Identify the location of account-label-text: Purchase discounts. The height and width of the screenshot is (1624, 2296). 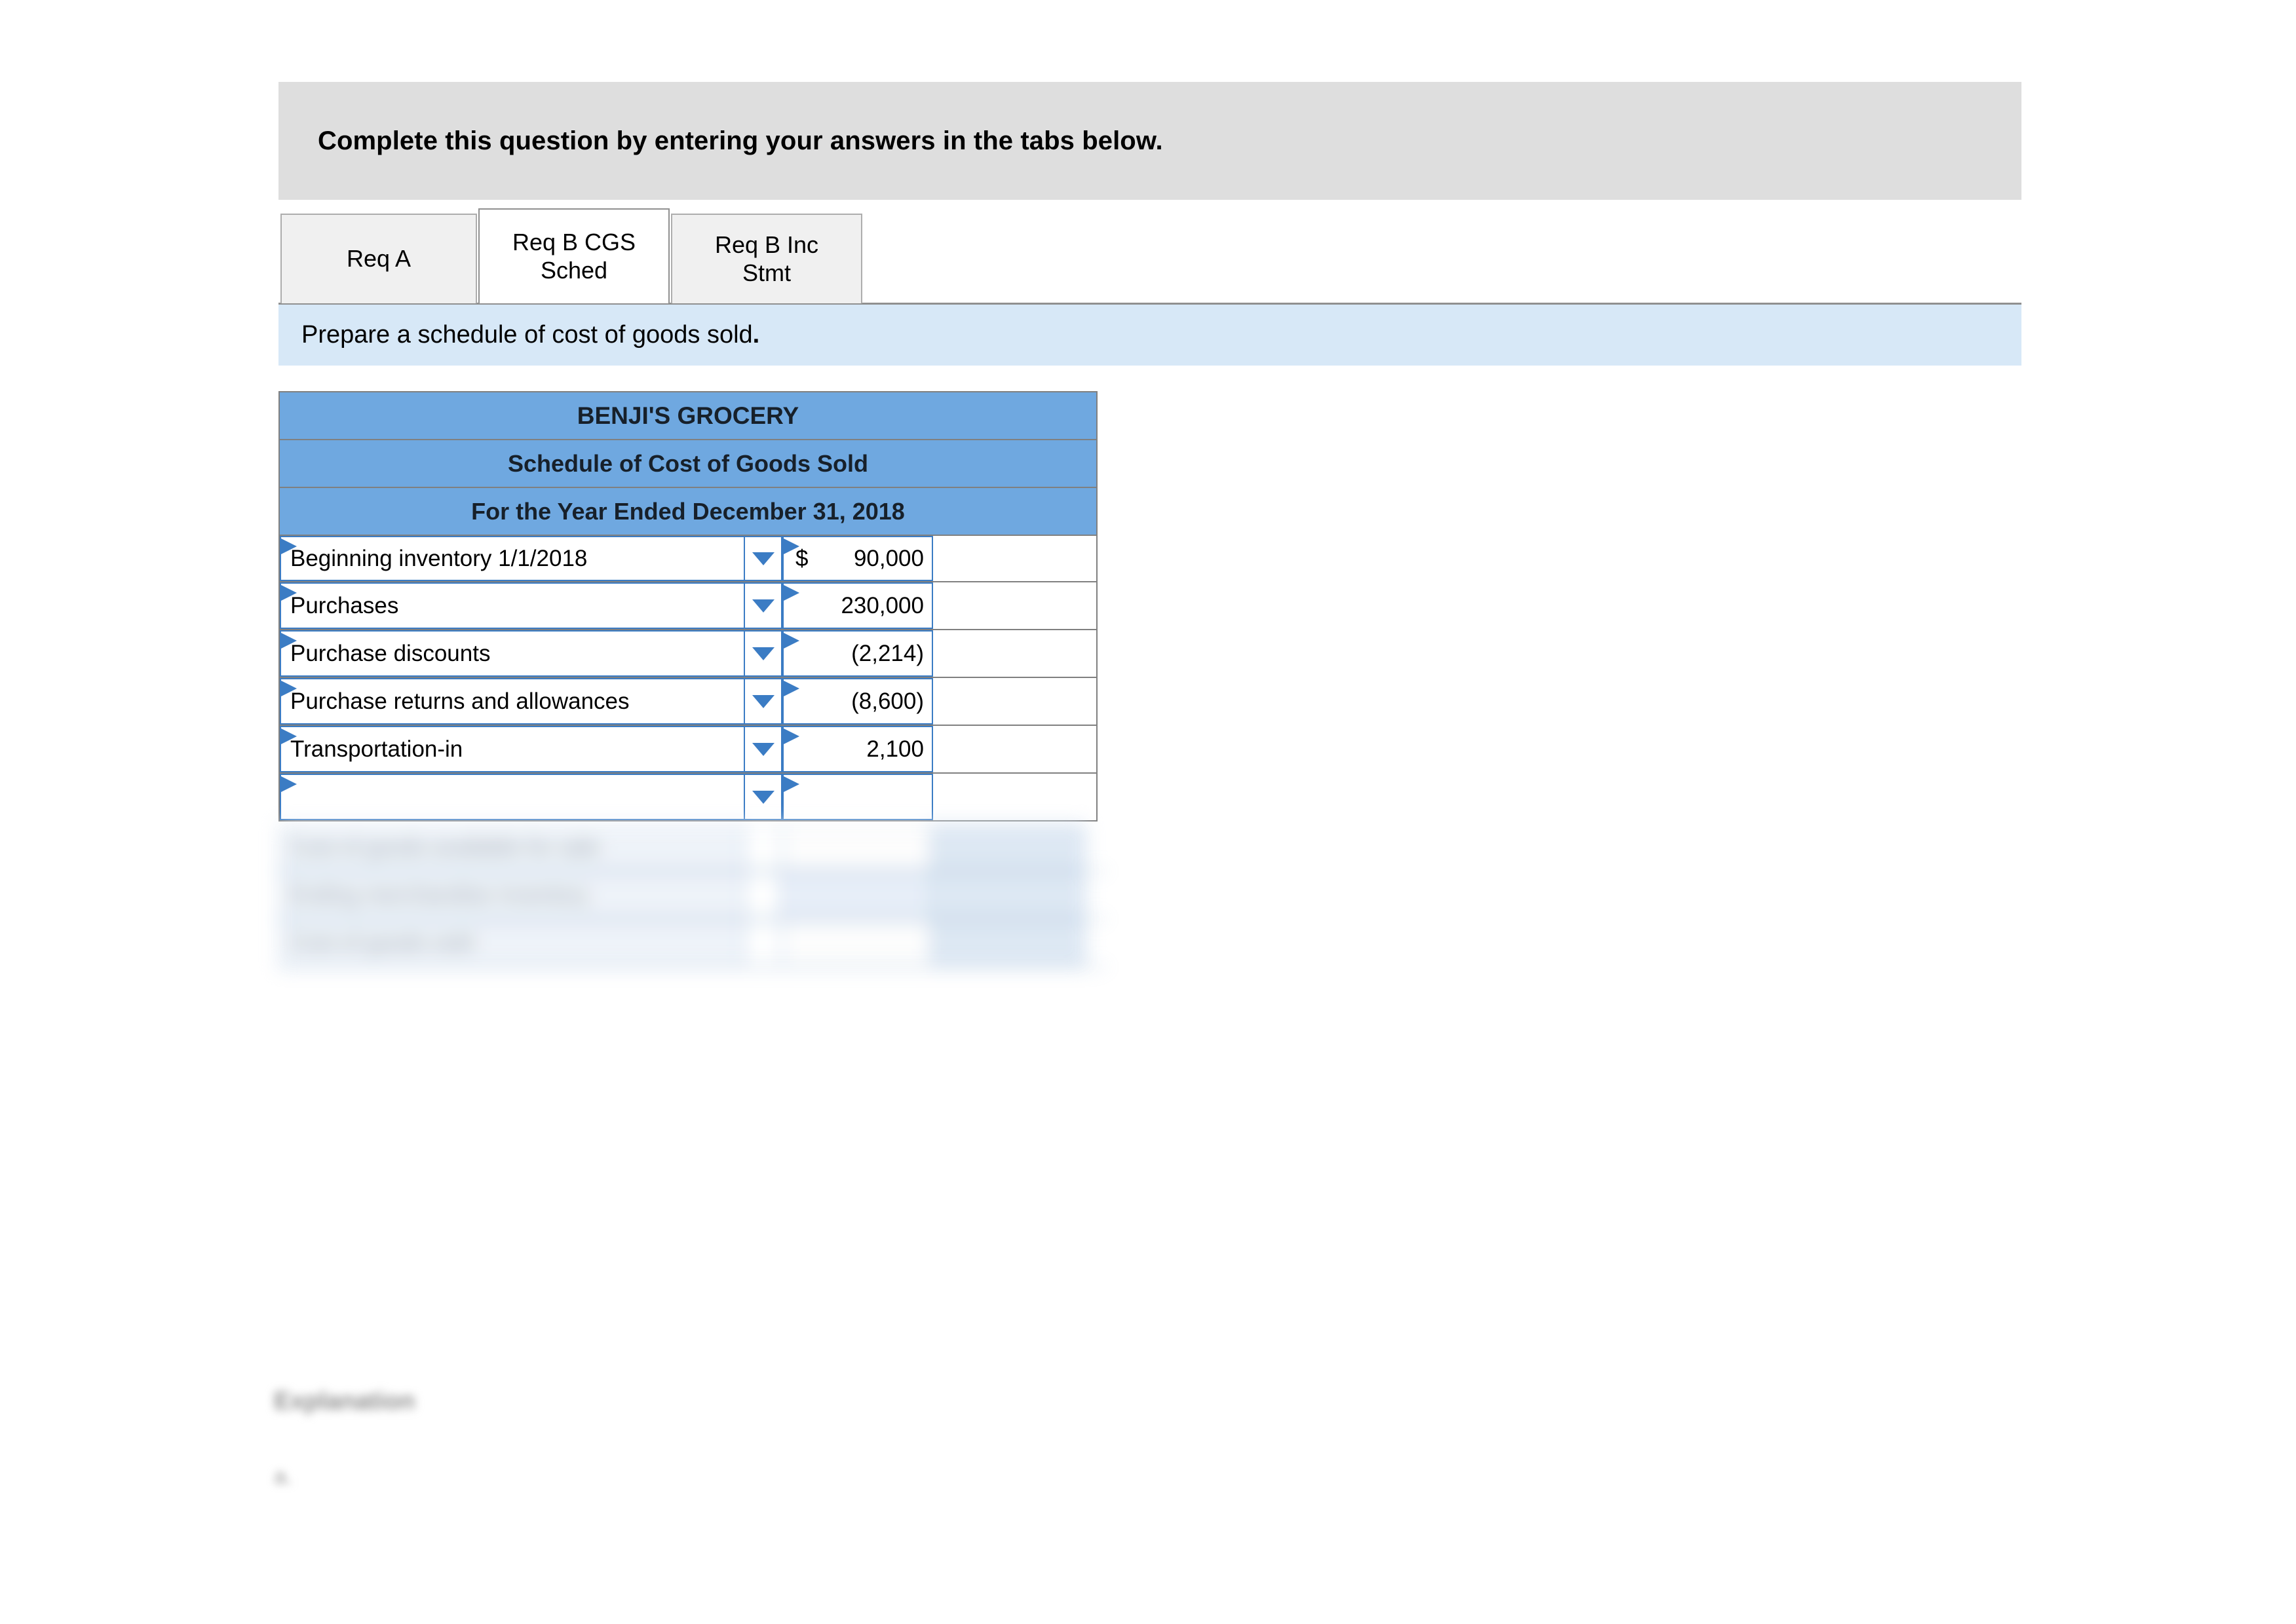
(390, 653).